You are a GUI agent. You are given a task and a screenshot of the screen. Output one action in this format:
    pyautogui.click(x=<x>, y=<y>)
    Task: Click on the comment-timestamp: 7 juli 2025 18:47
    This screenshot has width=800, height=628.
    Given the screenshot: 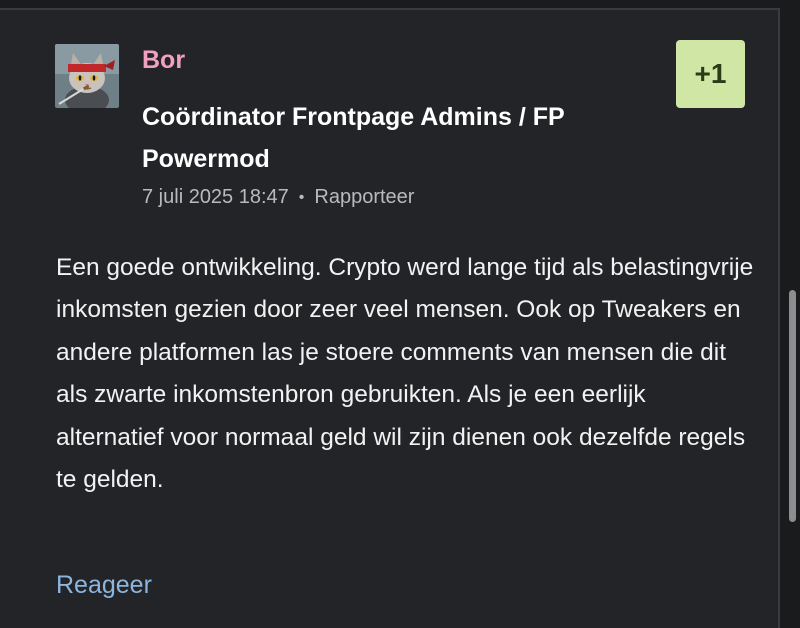 What is the action you would take?
    pyautogui.click(x=215, y=197)
    